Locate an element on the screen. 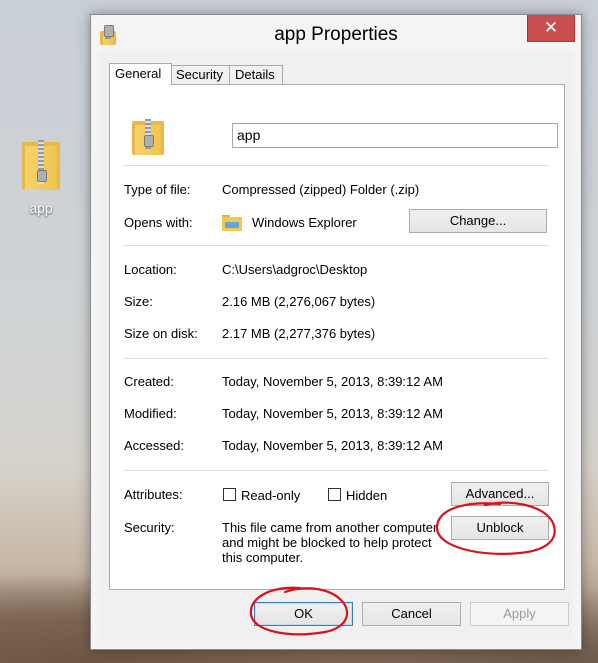 The width and height of the screenshot is (598, 663). size-on-disk-label: Size on disk: is located at coordinates (161, 333).